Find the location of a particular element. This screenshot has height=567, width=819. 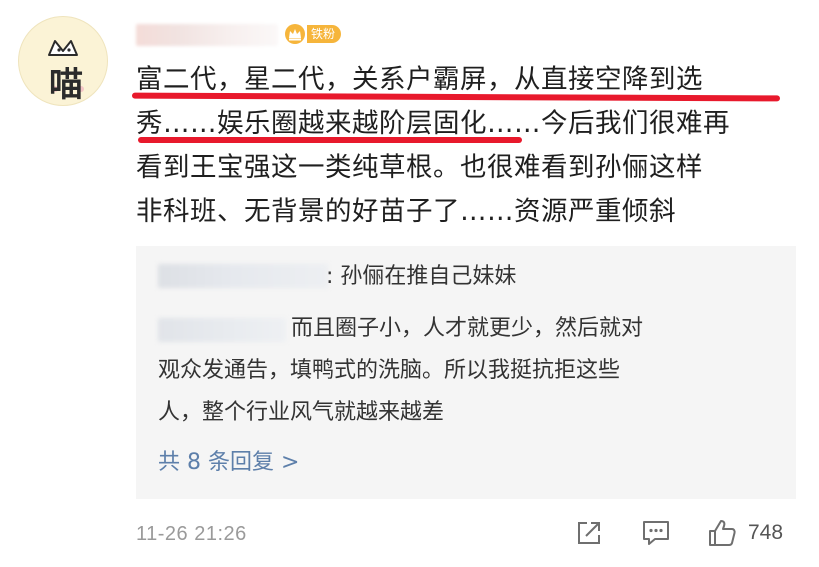

timestamp: 11-26 21:26 is located at coordinates (191, 534).